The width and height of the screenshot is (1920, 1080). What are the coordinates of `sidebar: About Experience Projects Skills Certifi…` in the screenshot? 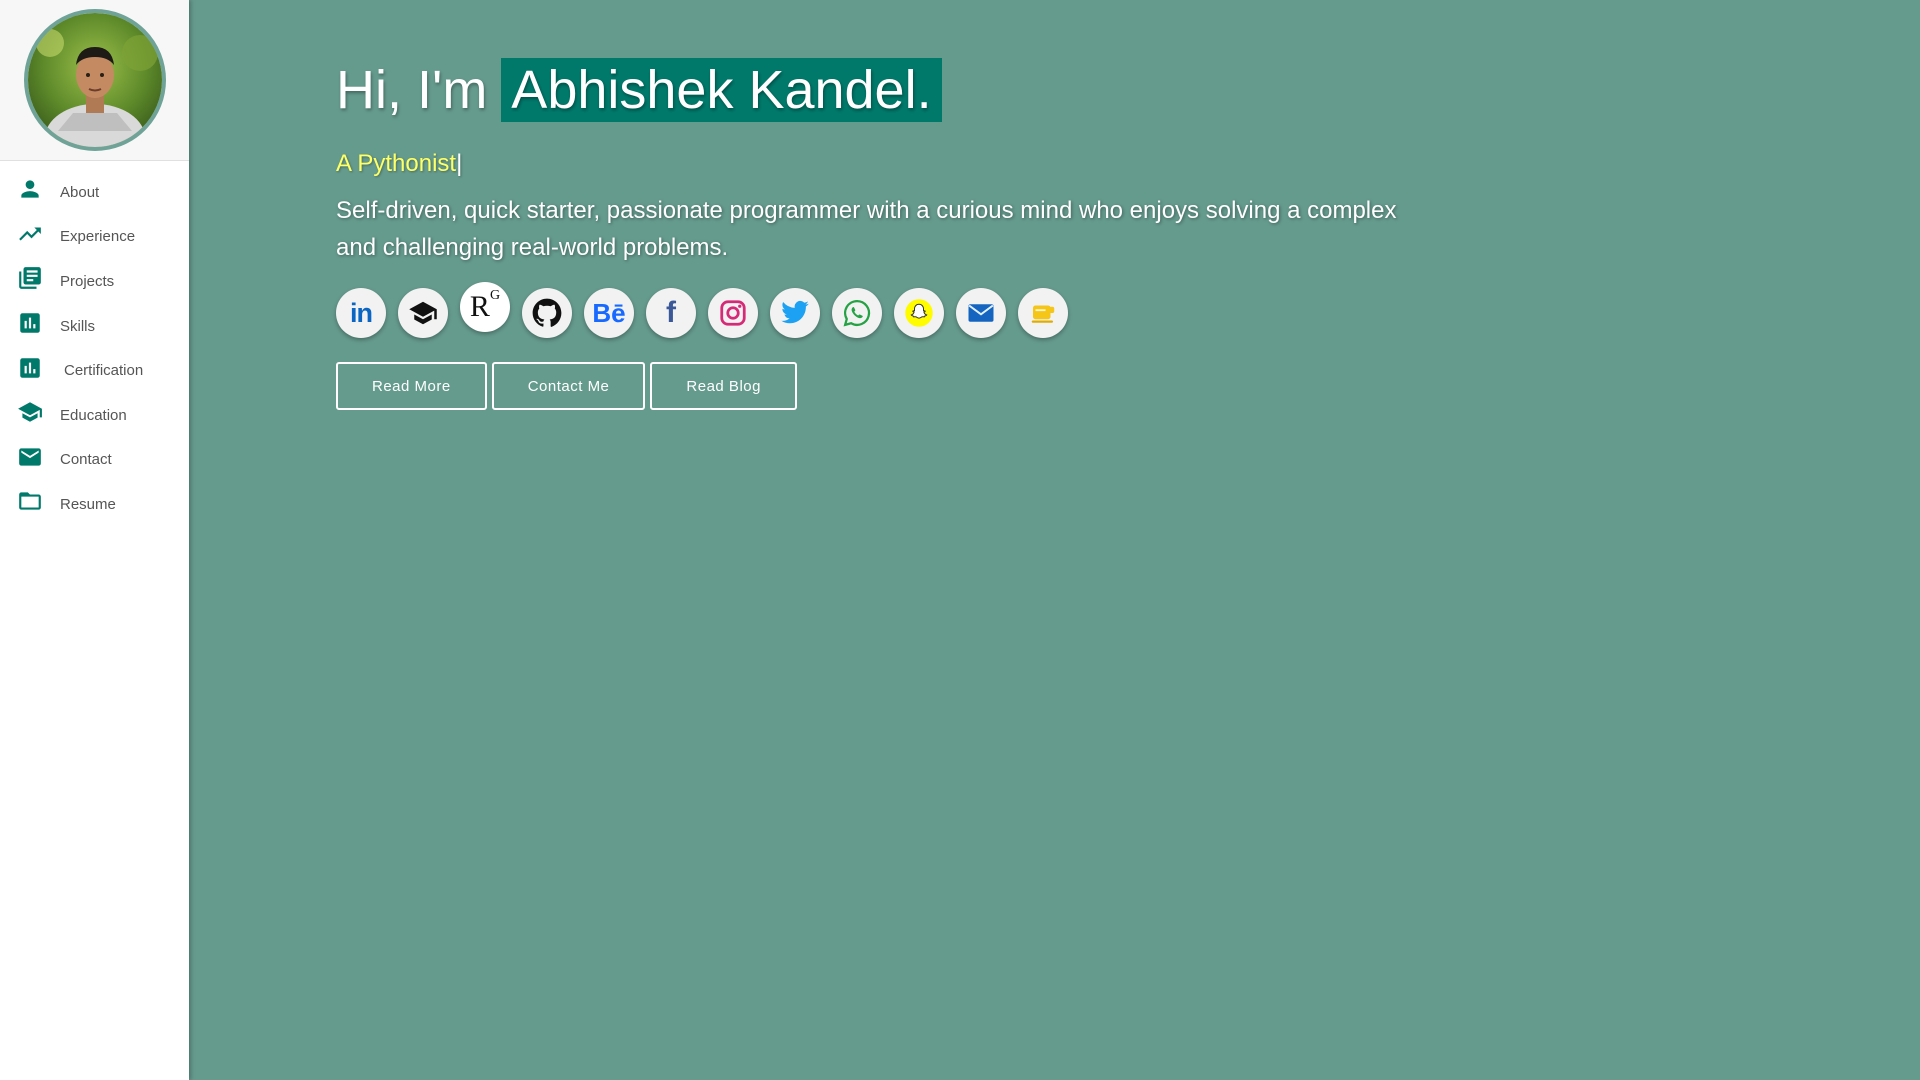 It's located at (94, 540).